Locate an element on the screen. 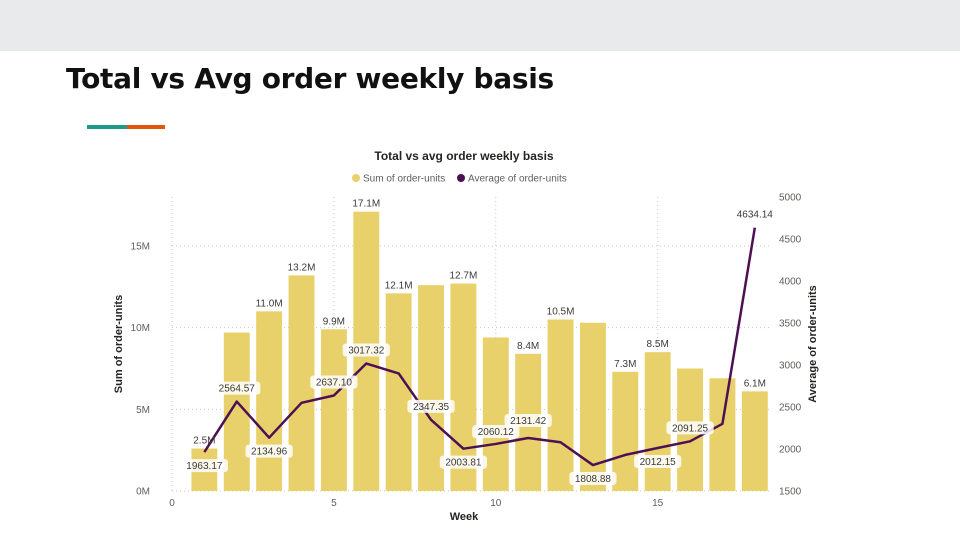 Image resolution: width=960 pixels, height=540 pixels. line-data-label: 2347.35 is located at coordinates (431, 407).